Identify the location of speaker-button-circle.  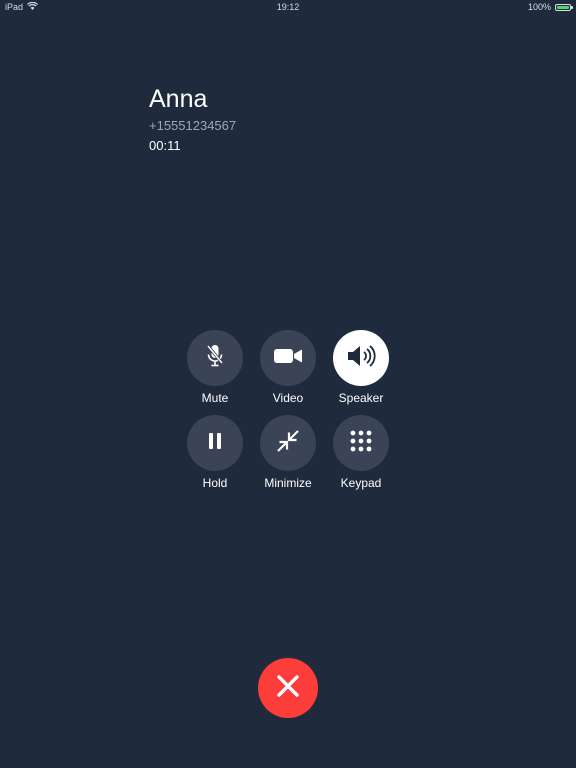
(361, 358).